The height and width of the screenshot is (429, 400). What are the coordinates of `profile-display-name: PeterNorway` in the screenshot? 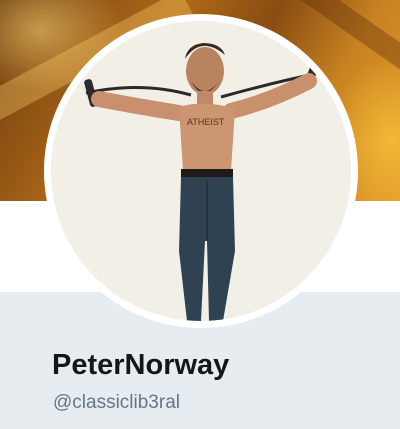 It's located at (141, 365).